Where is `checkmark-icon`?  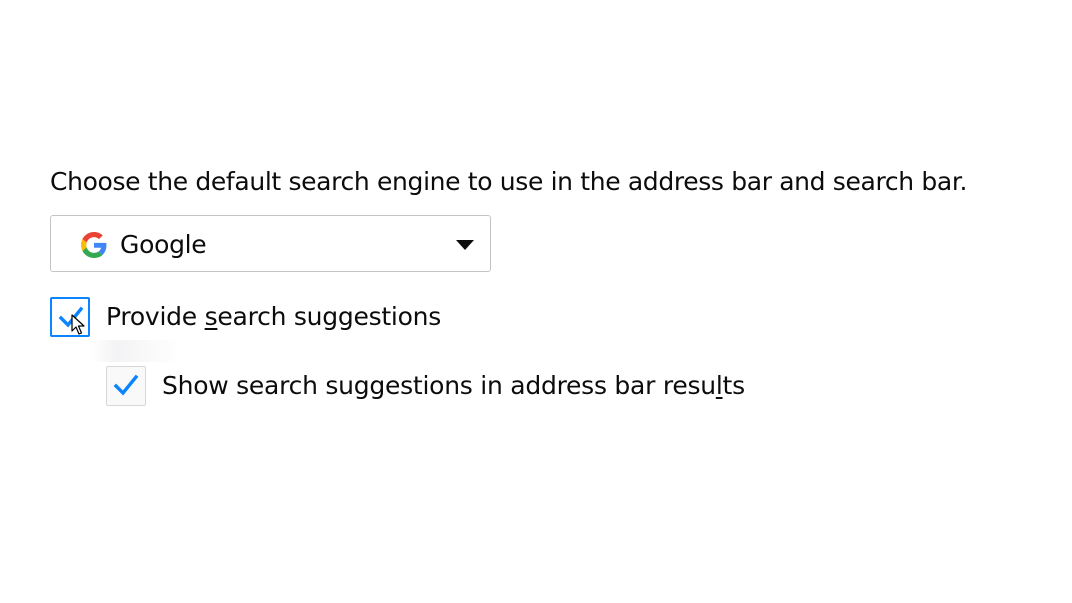 checkmark-icon is located at coordinates (126, 385).